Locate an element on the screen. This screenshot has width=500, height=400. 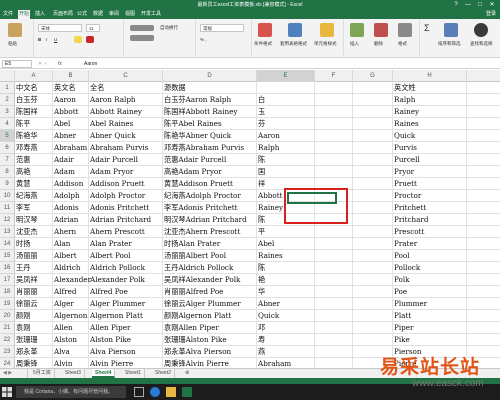
cell-f13 is located at coordinates (334, 232).